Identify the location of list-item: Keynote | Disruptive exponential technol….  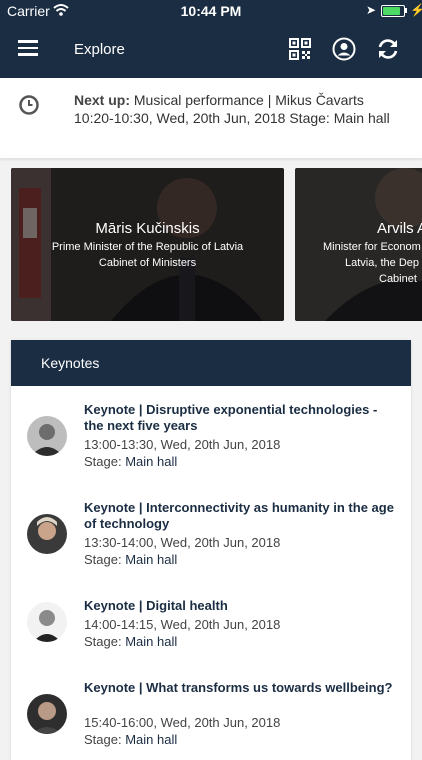
(211, 447).